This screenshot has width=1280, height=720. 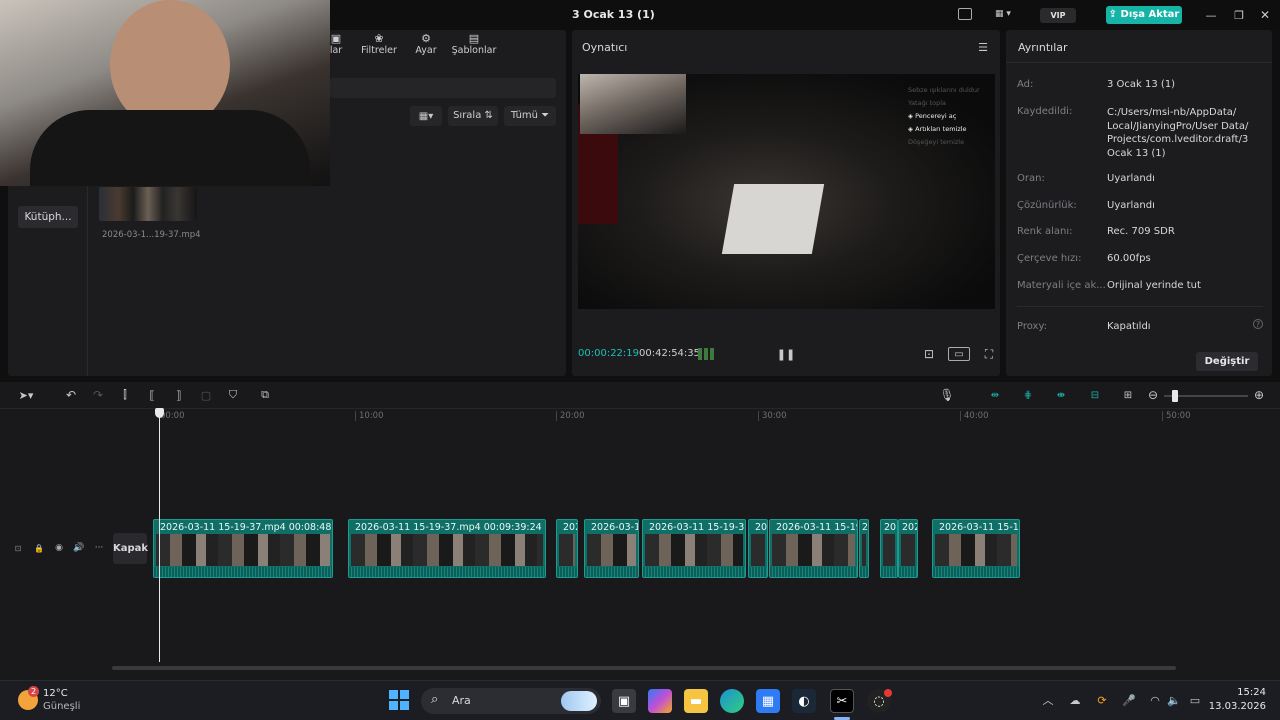 What do you see at coordinates (473, 116) in the screenshot?
I see `sort-button: Sırala ⇅` at bounding box center [473, 116].